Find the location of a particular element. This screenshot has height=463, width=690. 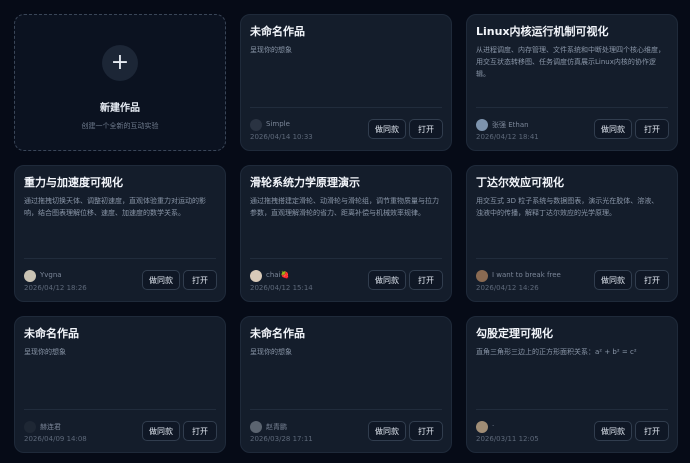

work-date: 2026/04/09 14:08 is located at coordinates (55, 439).